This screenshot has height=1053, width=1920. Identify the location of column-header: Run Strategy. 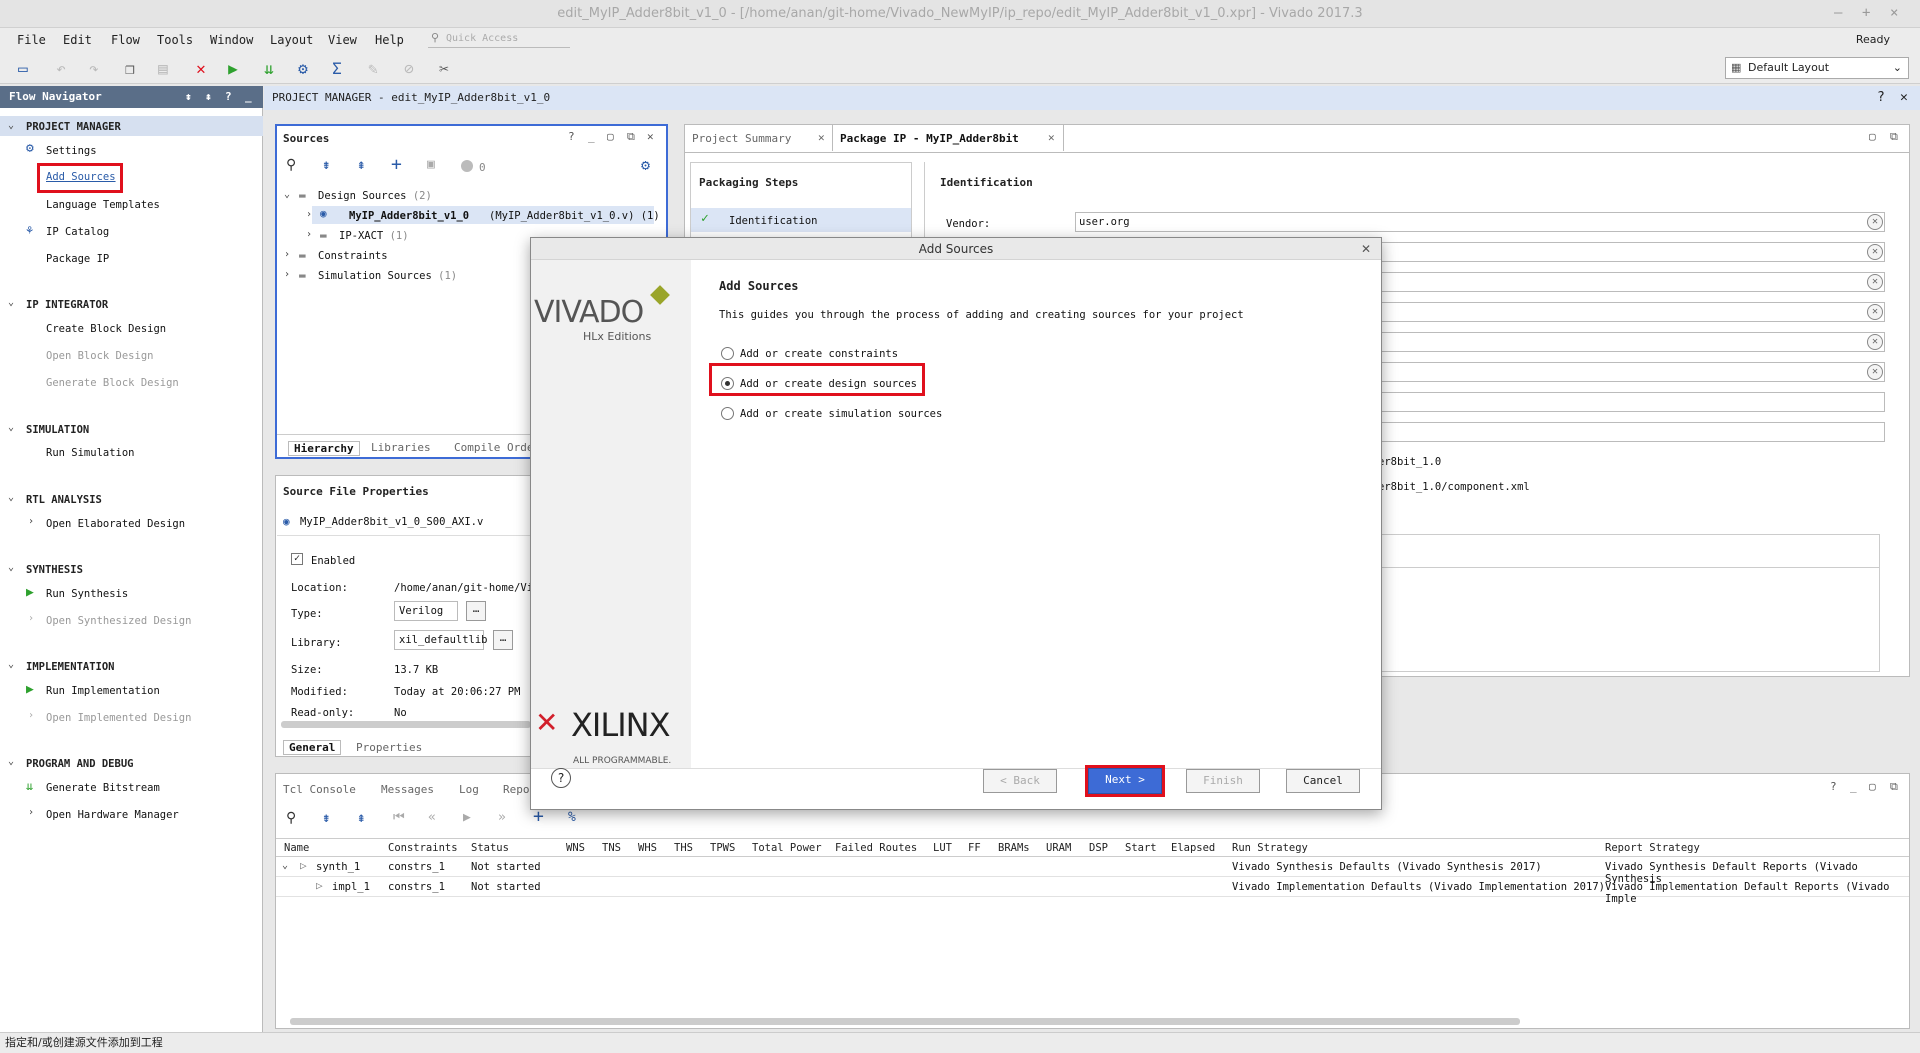
(1270, 848).